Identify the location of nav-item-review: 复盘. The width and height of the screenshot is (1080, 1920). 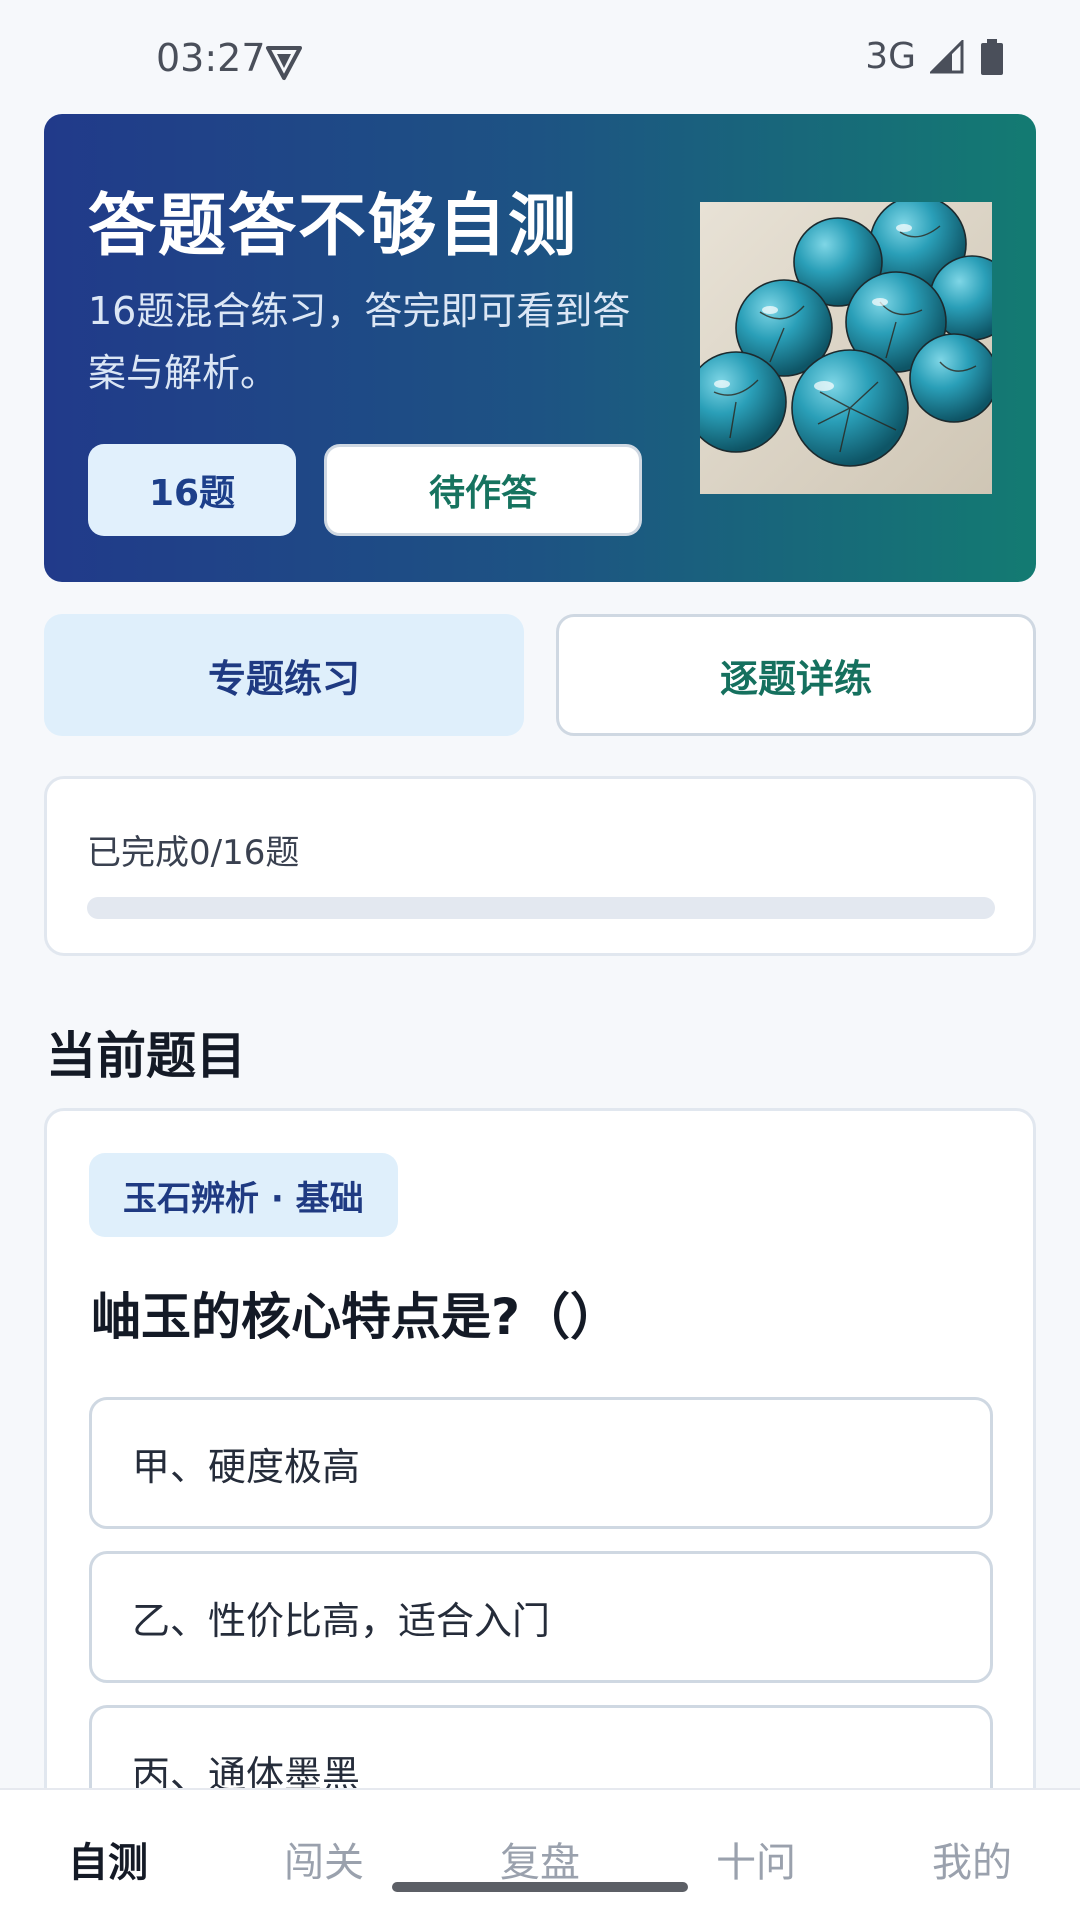
(540, 1855).